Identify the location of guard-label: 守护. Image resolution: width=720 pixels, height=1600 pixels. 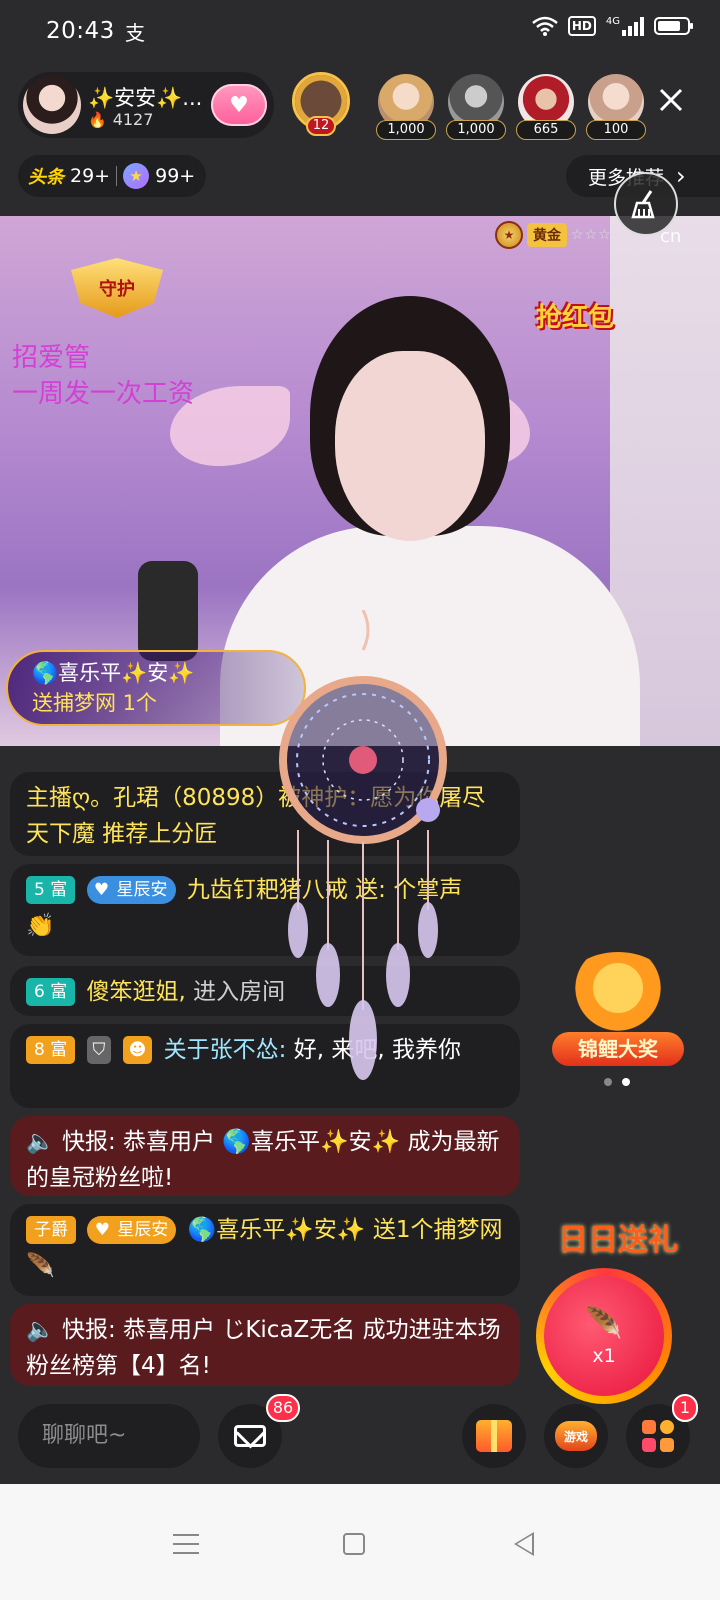
(117, 289).